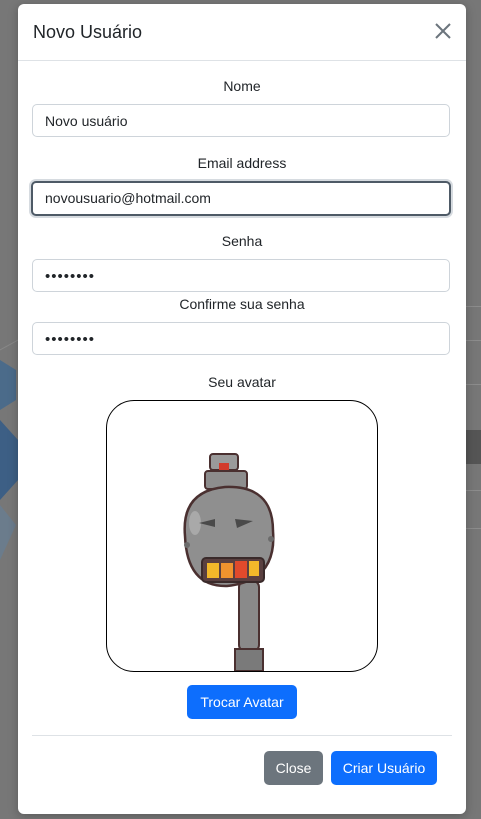 The height and width of the screenshot is (819, 481). I want to click on confirm-password-input: ••••••••, so click(241, 338).